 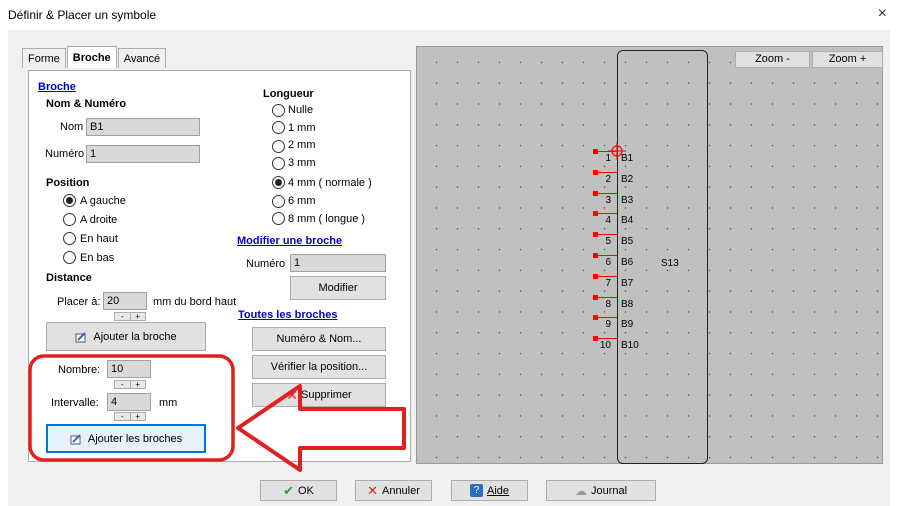 I want to click on zoom-out-button: Zoom -, so click(x=772, y=59).